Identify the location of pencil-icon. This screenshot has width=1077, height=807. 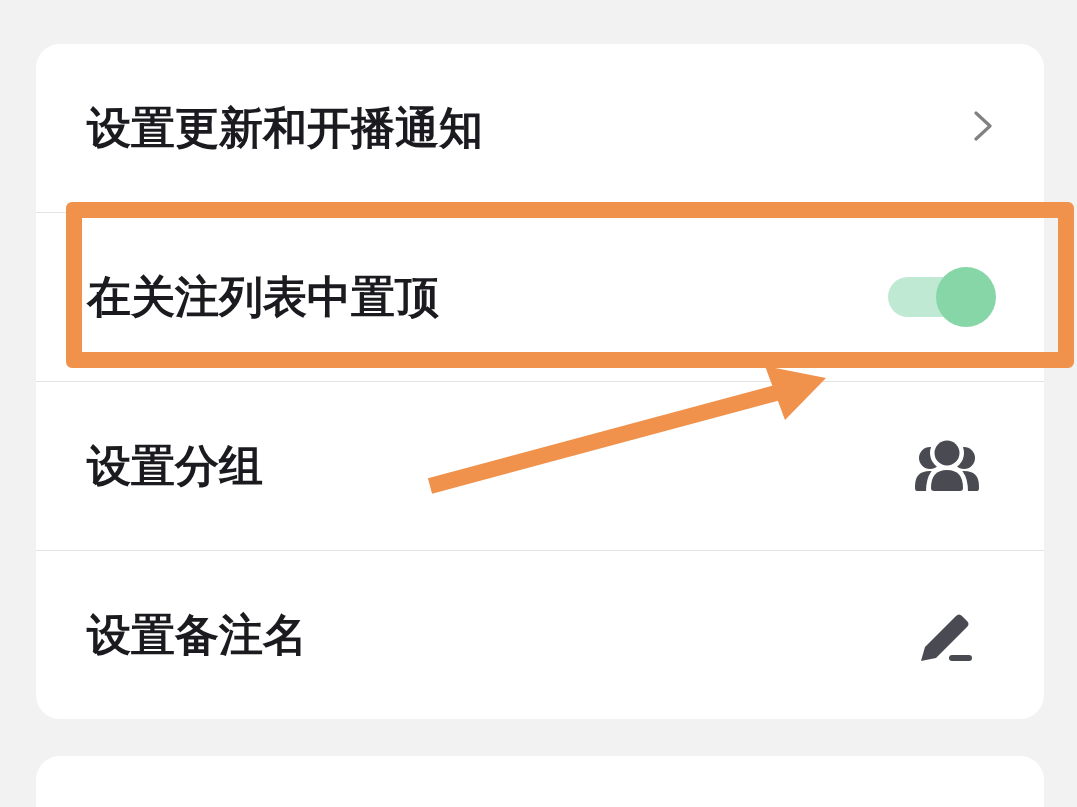
(946, 637).